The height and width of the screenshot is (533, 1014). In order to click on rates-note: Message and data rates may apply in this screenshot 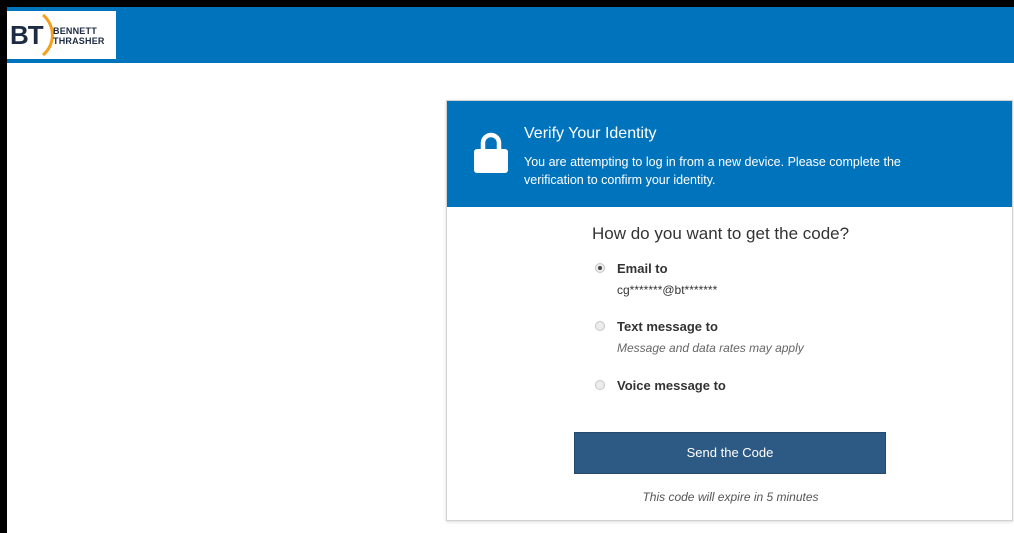, I will do `click(710, 348)`.